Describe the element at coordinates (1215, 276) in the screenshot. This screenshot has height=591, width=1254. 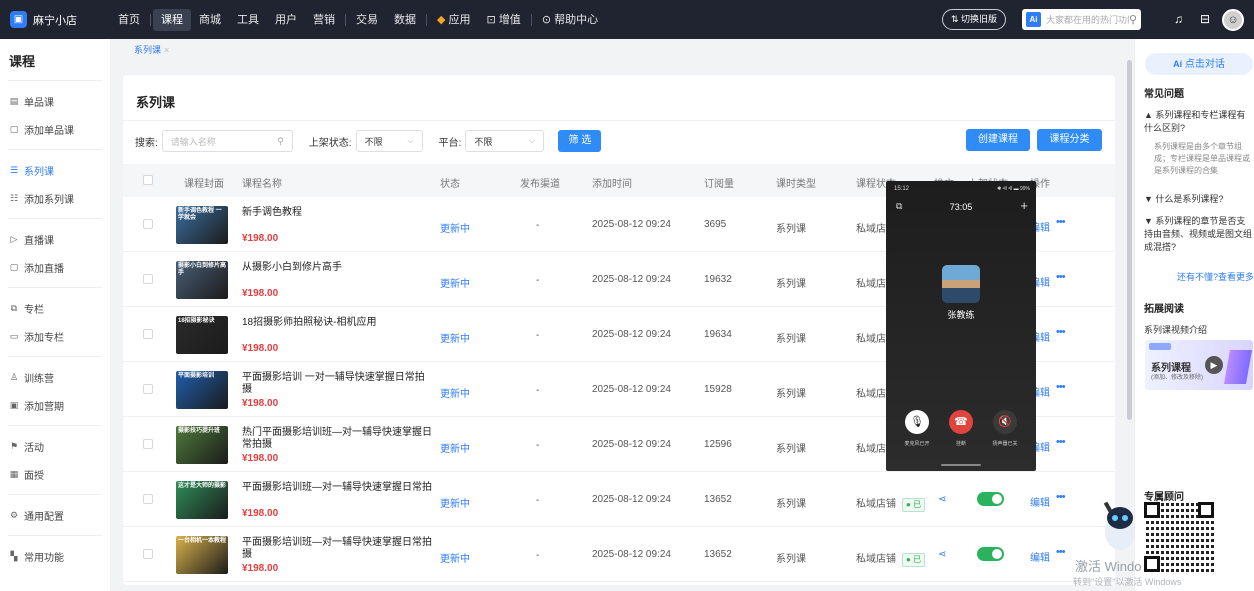
I see `view-more-link: 还有不懂?查看更多 »` at that location.